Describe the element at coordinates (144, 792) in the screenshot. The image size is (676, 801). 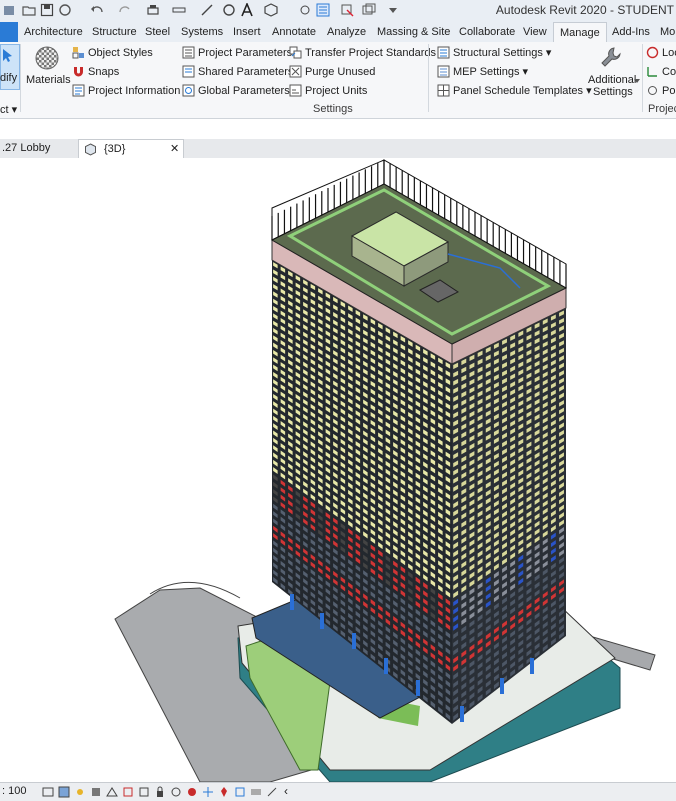
I see `show-crop-icon` at that location.